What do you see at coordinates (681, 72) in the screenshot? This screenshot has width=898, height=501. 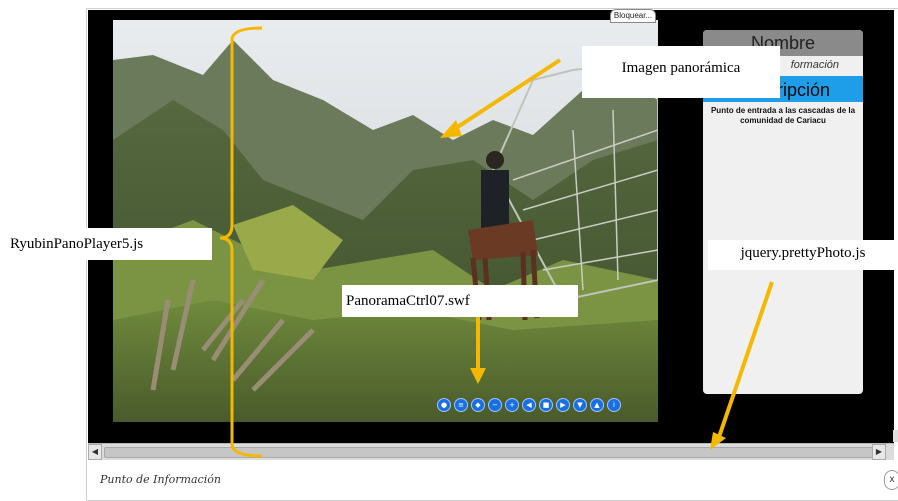 I see `annotation-panoramic-image: Imagen panorámica` at bounding box center [681, 72].